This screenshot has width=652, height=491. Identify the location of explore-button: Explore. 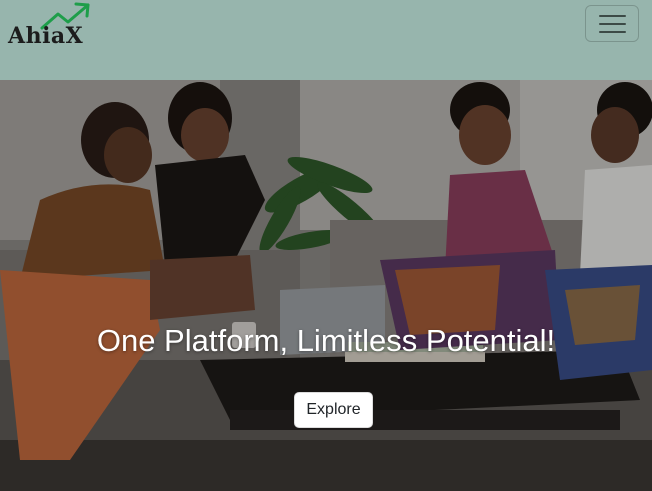
(333, 410).